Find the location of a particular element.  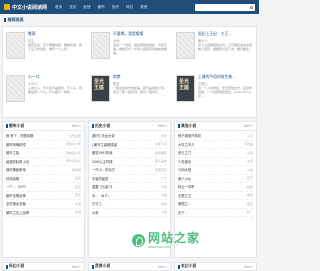

search-input is located at coordinates (225, 7).